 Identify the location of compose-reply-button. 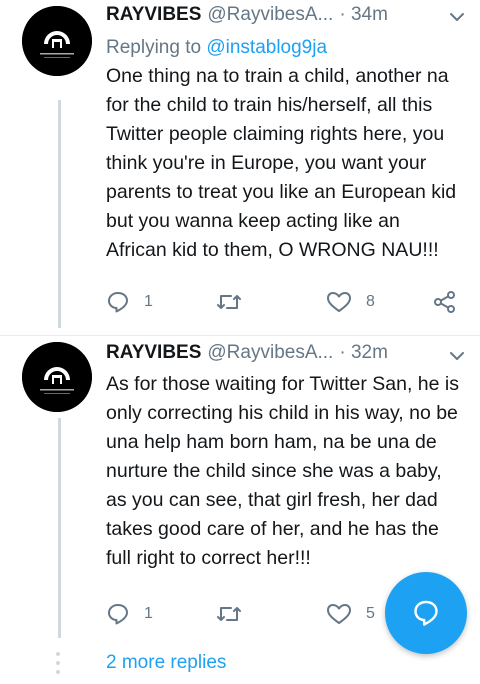
(426, 613).